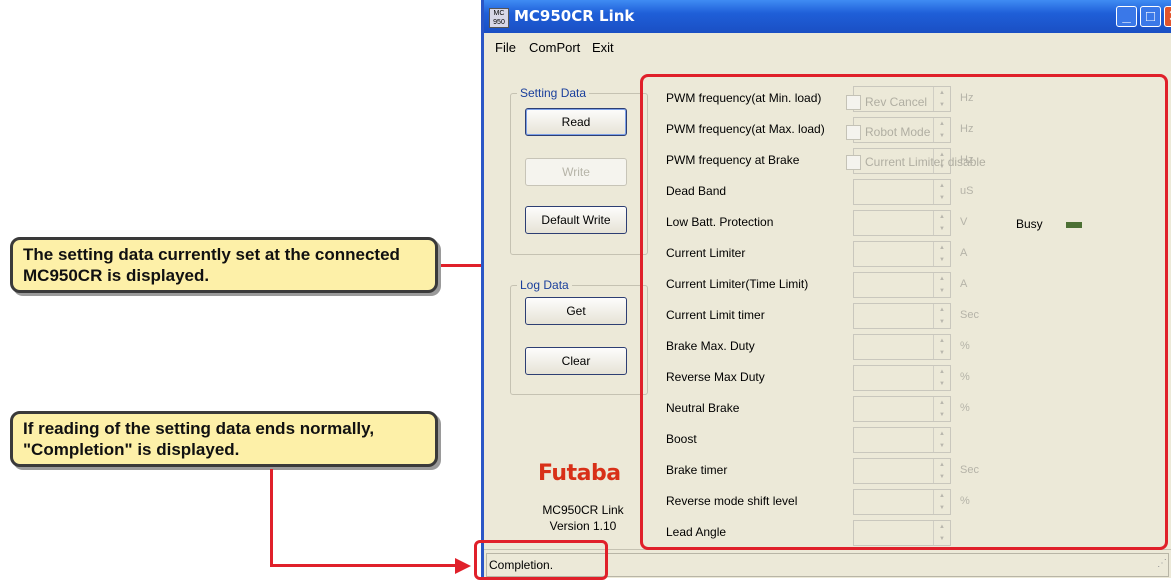  I want to click on read-button: Read, so click(576, 122).